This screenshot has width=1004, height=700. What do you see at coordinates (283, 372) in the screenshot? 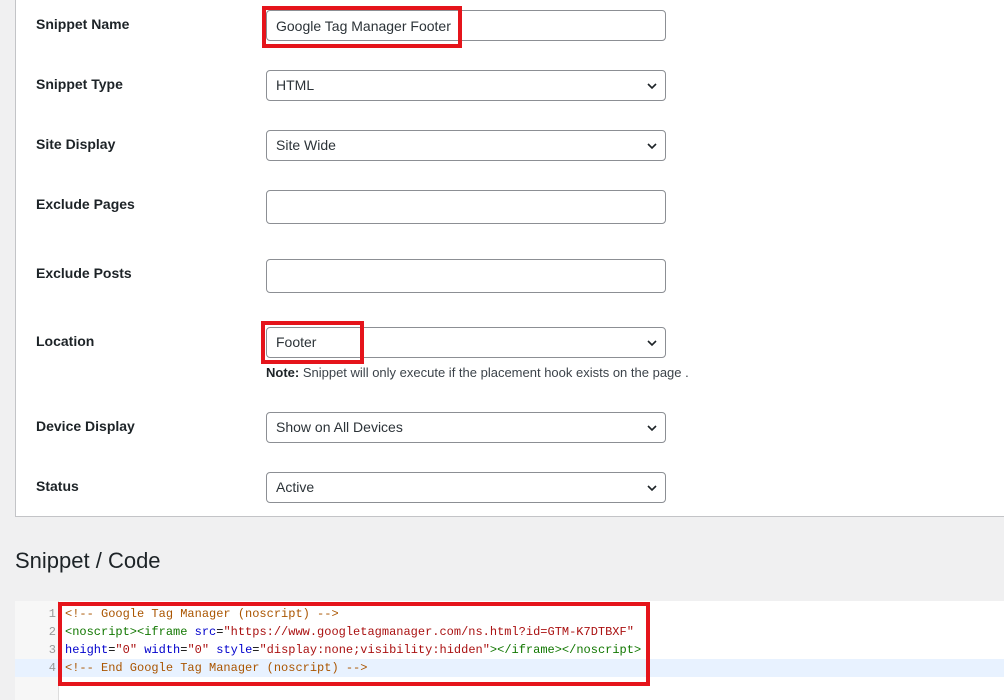
I see `note-prefix: Note:` at bounding box center [283, 372].